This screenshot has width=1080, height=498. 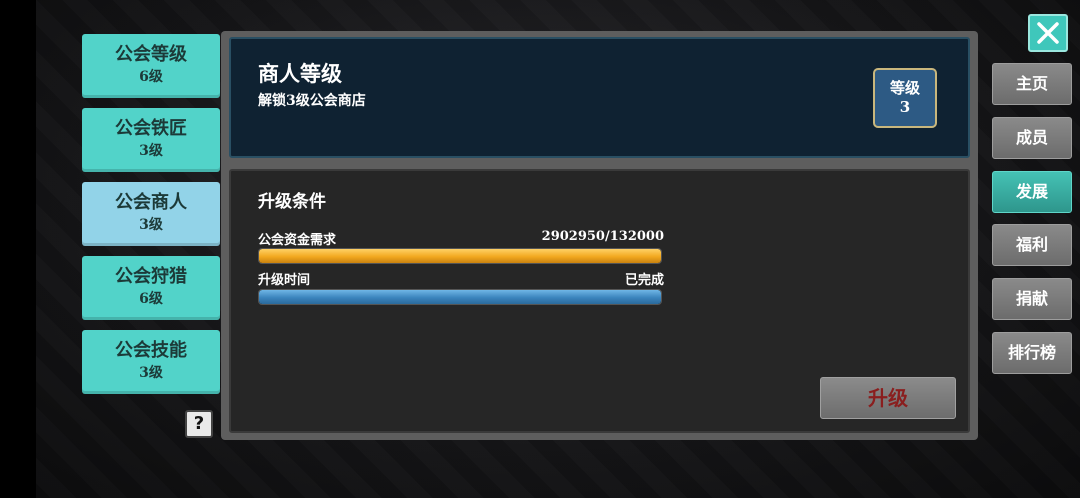 I want to click on funds-progress-fill, so click(x=460, y=256).